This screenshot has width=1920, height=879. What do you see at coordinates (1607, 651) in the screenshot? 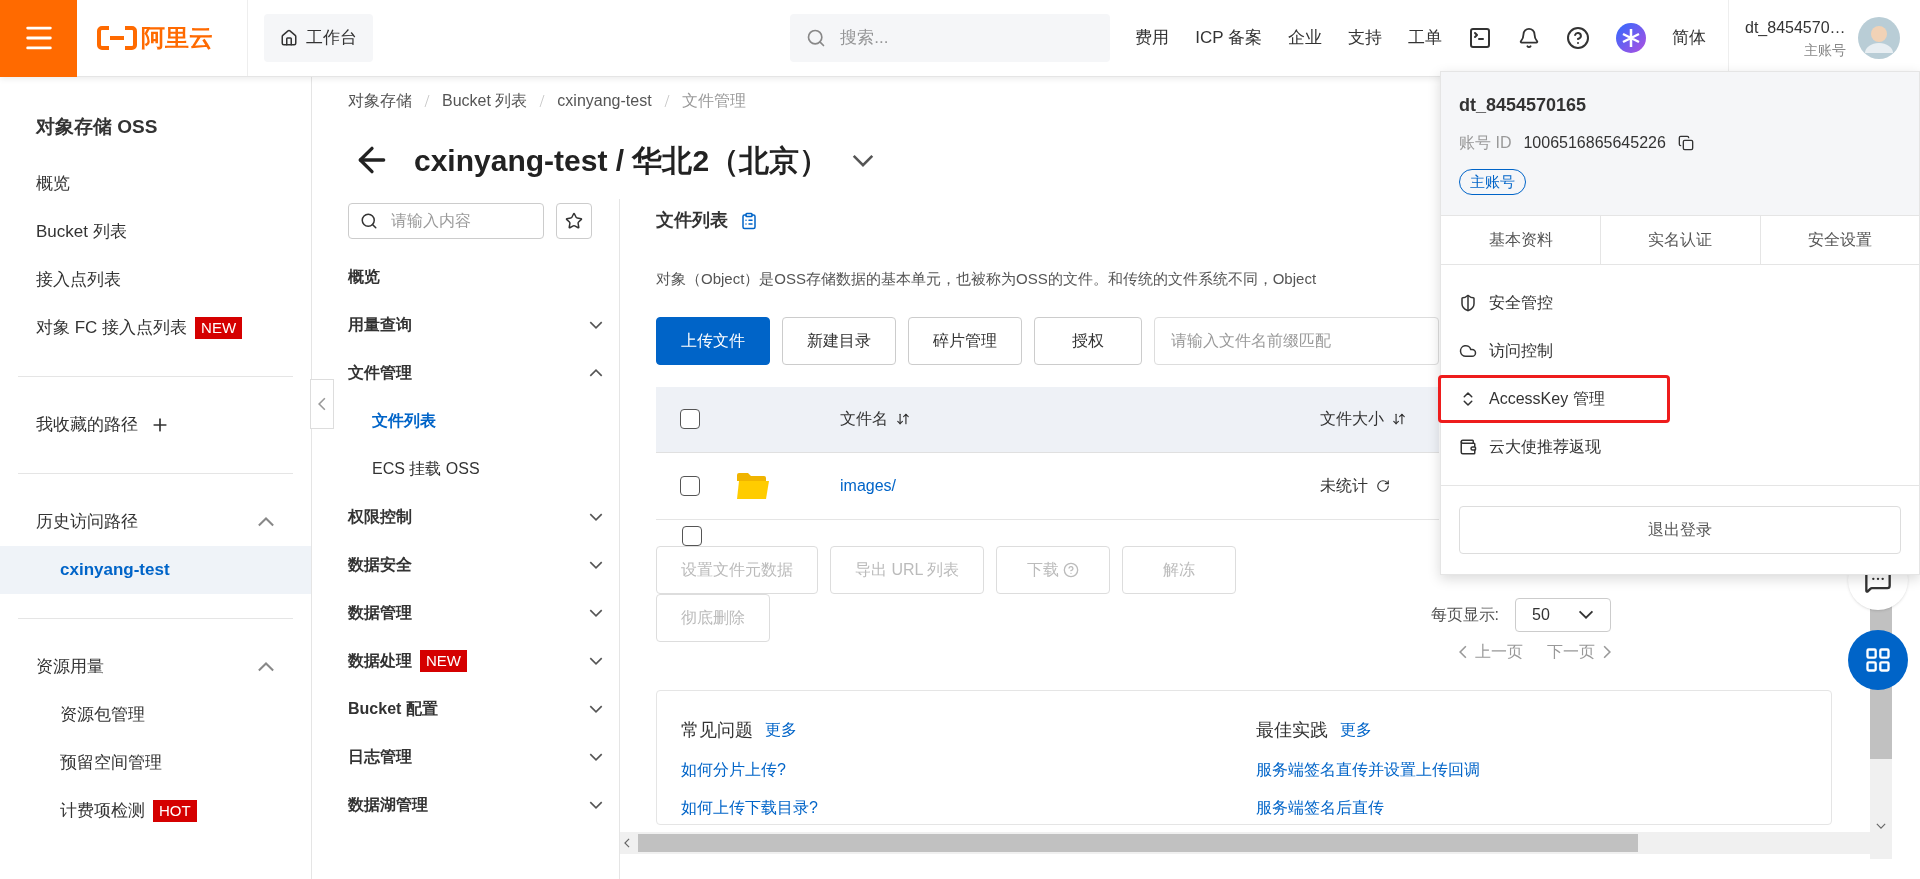
I see `chevron-right-icon` at bounding box center [1607, 651].